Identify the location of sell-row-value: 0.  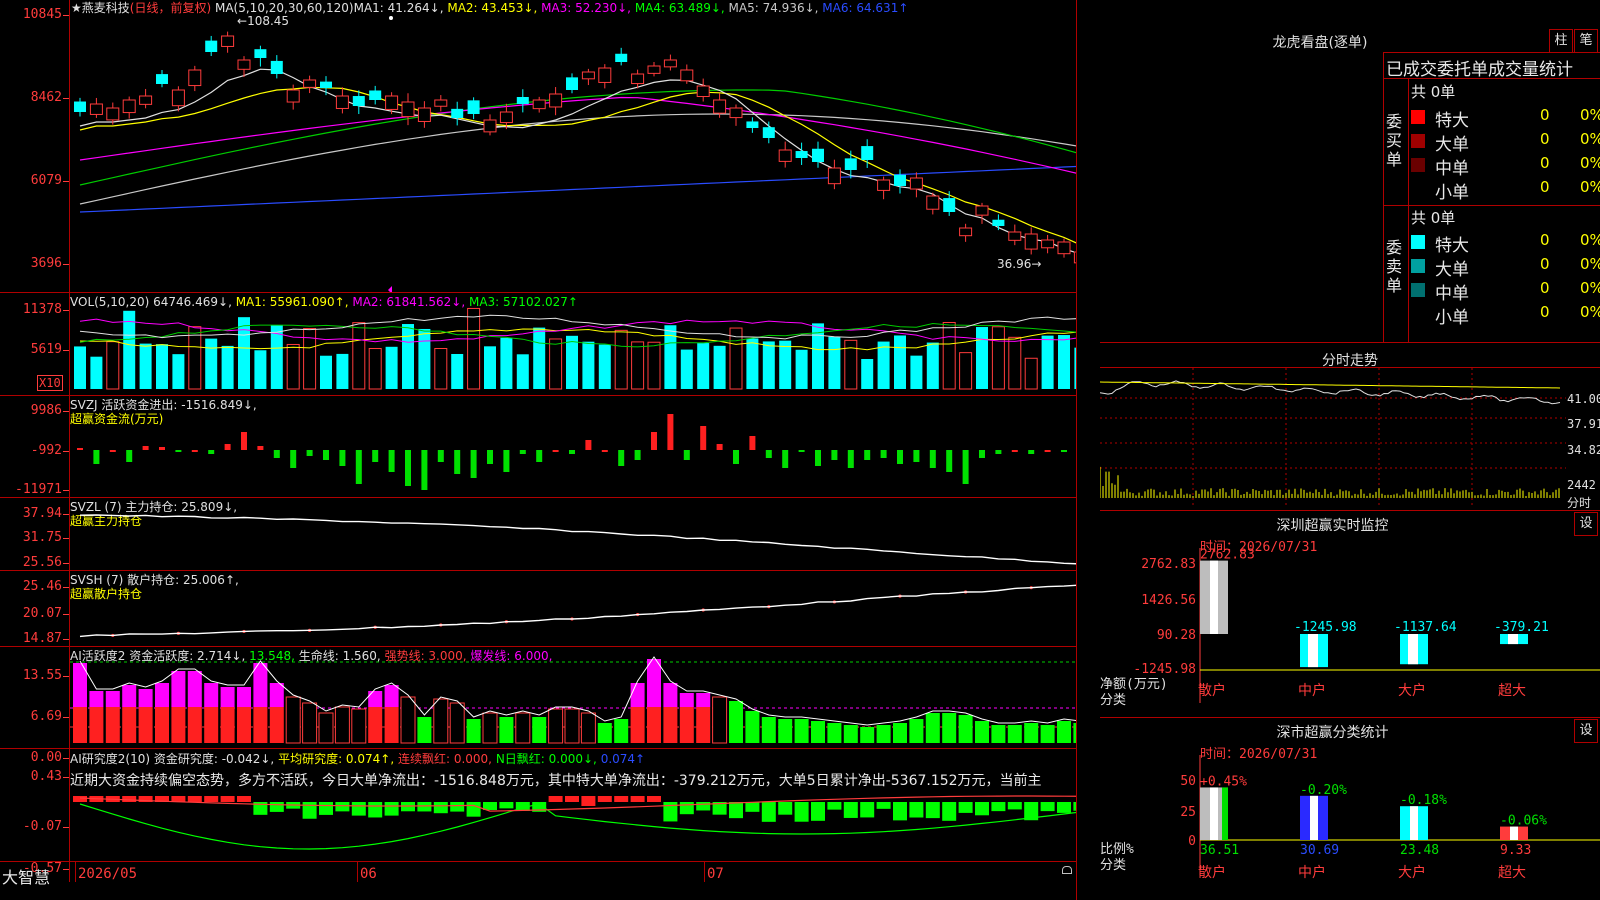
(1545, 312).